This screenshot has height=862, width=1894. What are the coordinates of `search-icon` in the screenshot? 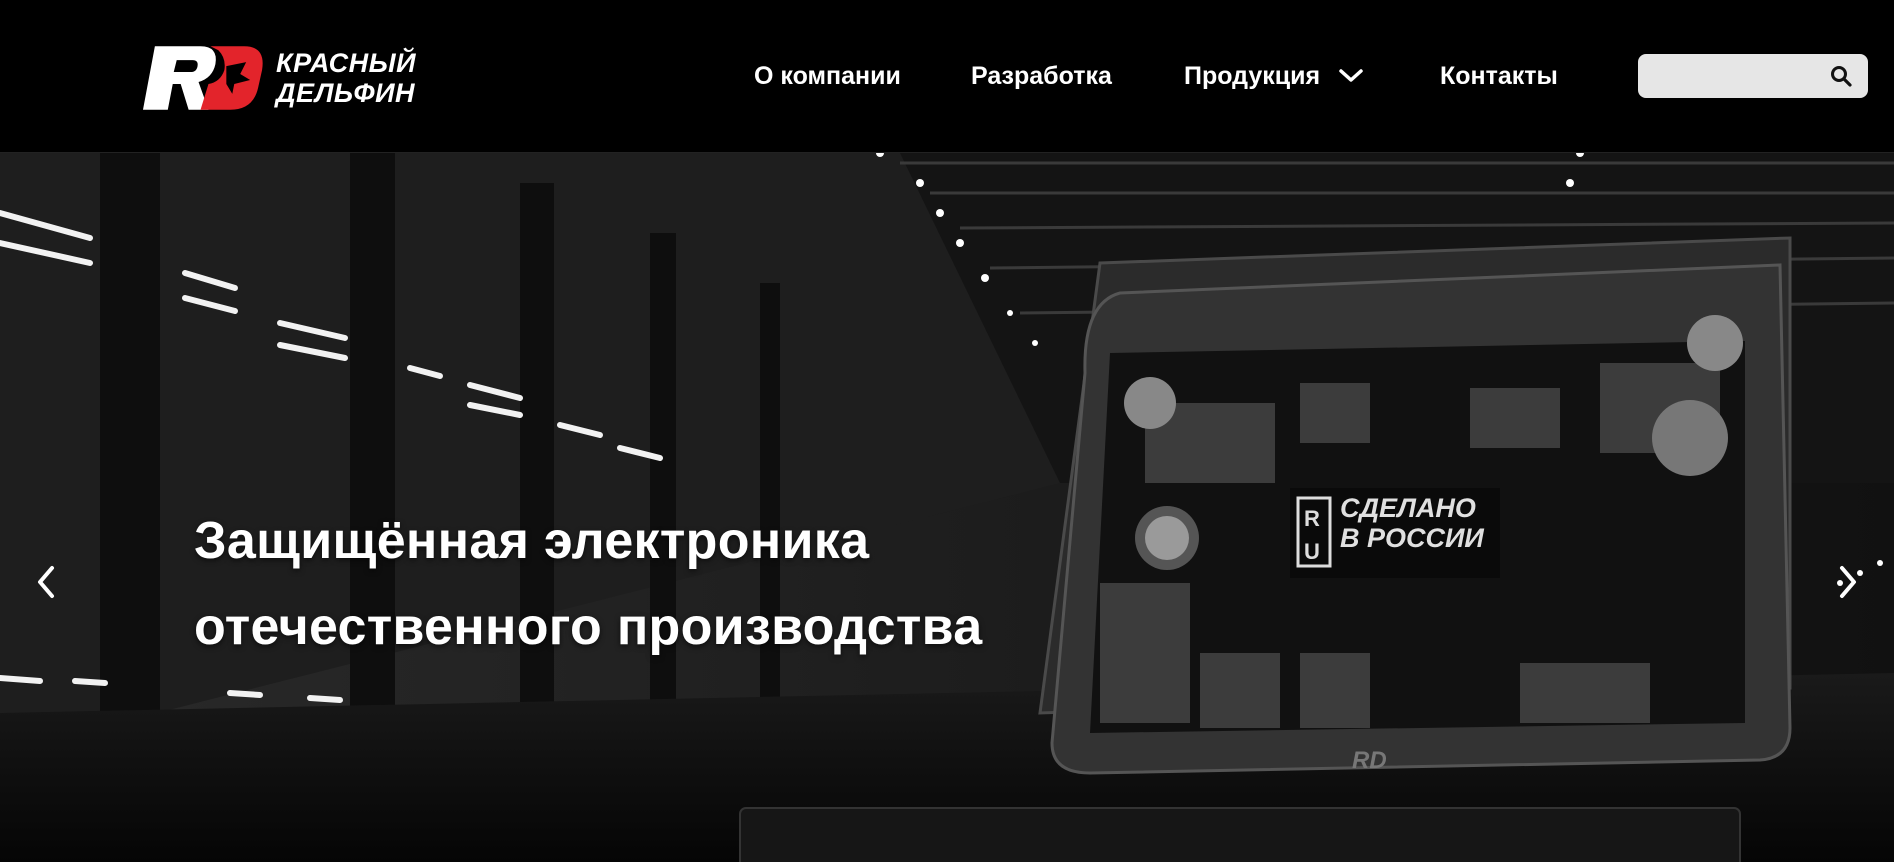 It's located at (1841, 76).